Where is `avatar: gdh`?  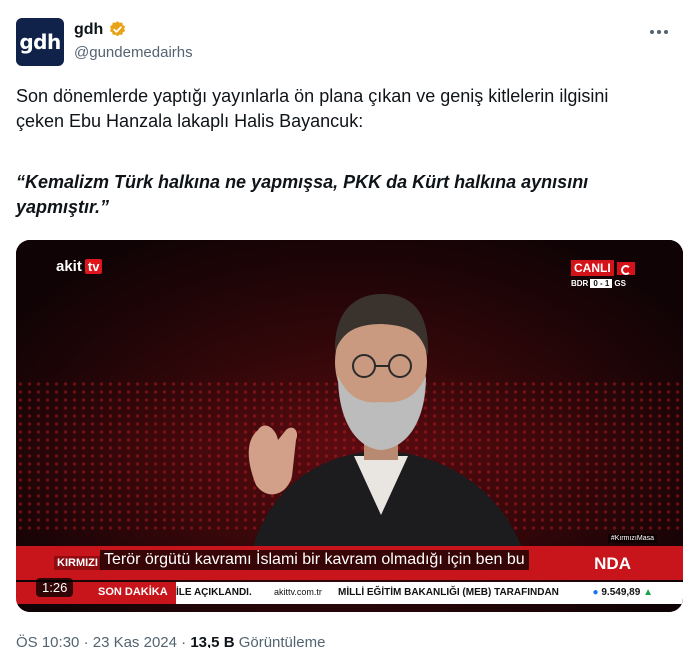 avatar: gdh is located at coordinates (40, 42).